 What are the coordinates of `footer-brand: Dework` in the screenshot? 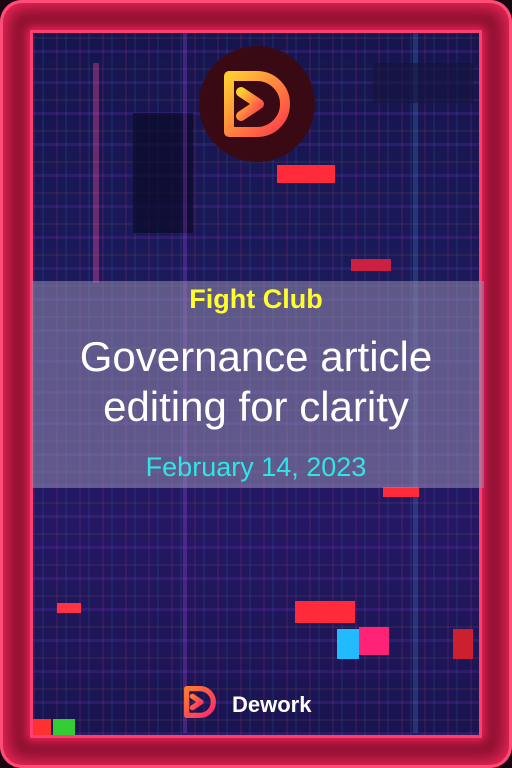 It's located at (245, 704).